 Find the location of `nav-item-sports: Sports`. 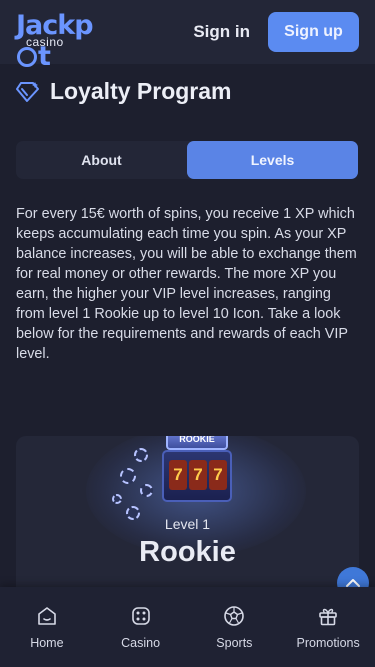

nav-item-sports: Sports is located at coordinates (235, 627).